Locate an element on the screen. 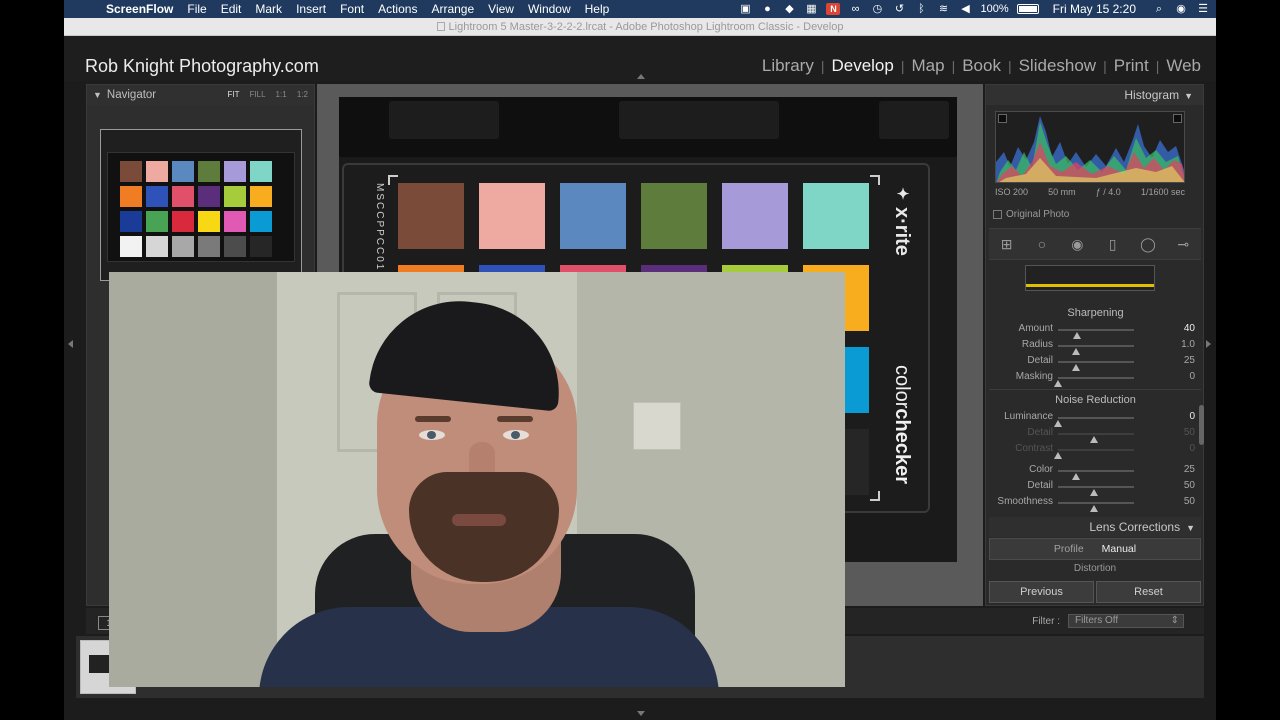 The image size is (1280, 720). lens-corrections-header: Lens Corrections ▼ is located at coordinates (1095, 527).